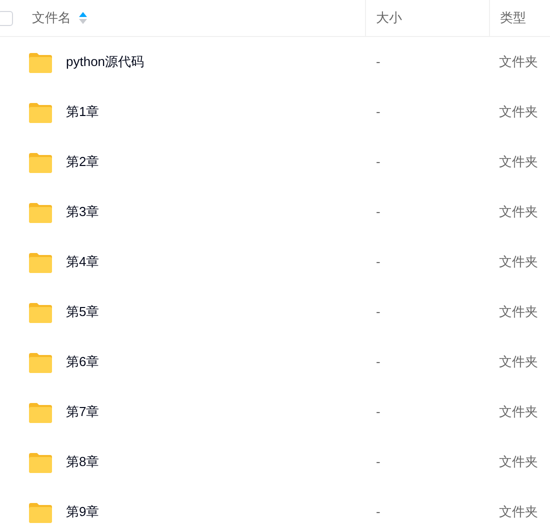 The height and width of the screenshot is (529, 550). Describe the element at coordinates (105, 62) in the screenshot. I see `file-name: python源代码` at that location.